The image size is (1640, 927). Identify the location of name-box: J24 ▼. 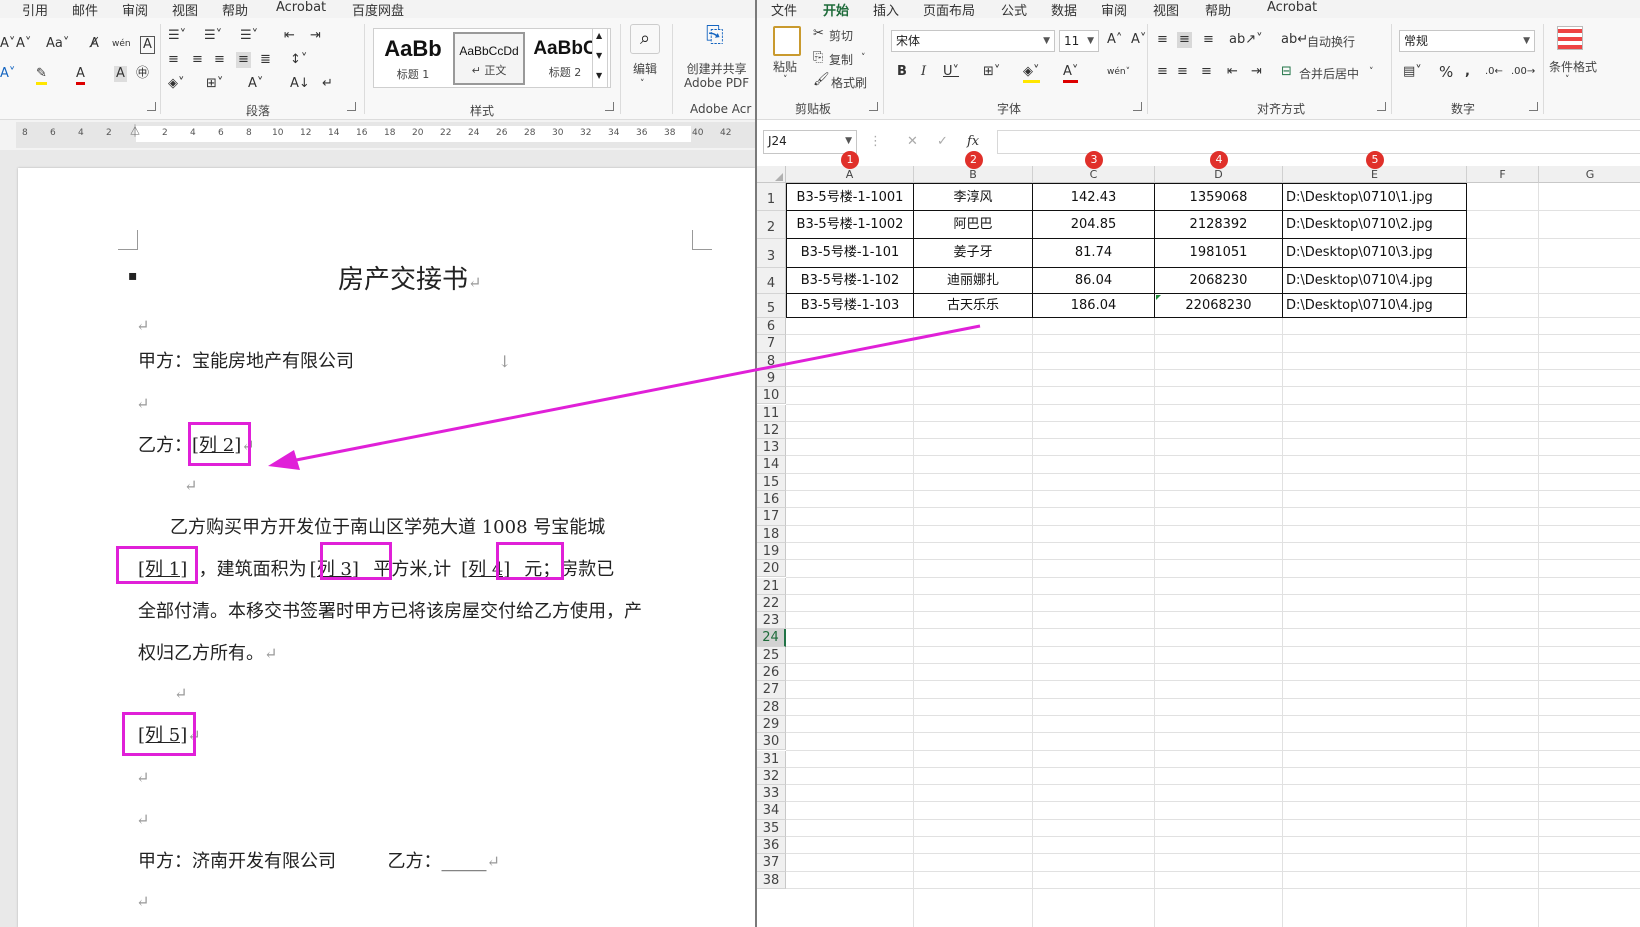
(810, 142).